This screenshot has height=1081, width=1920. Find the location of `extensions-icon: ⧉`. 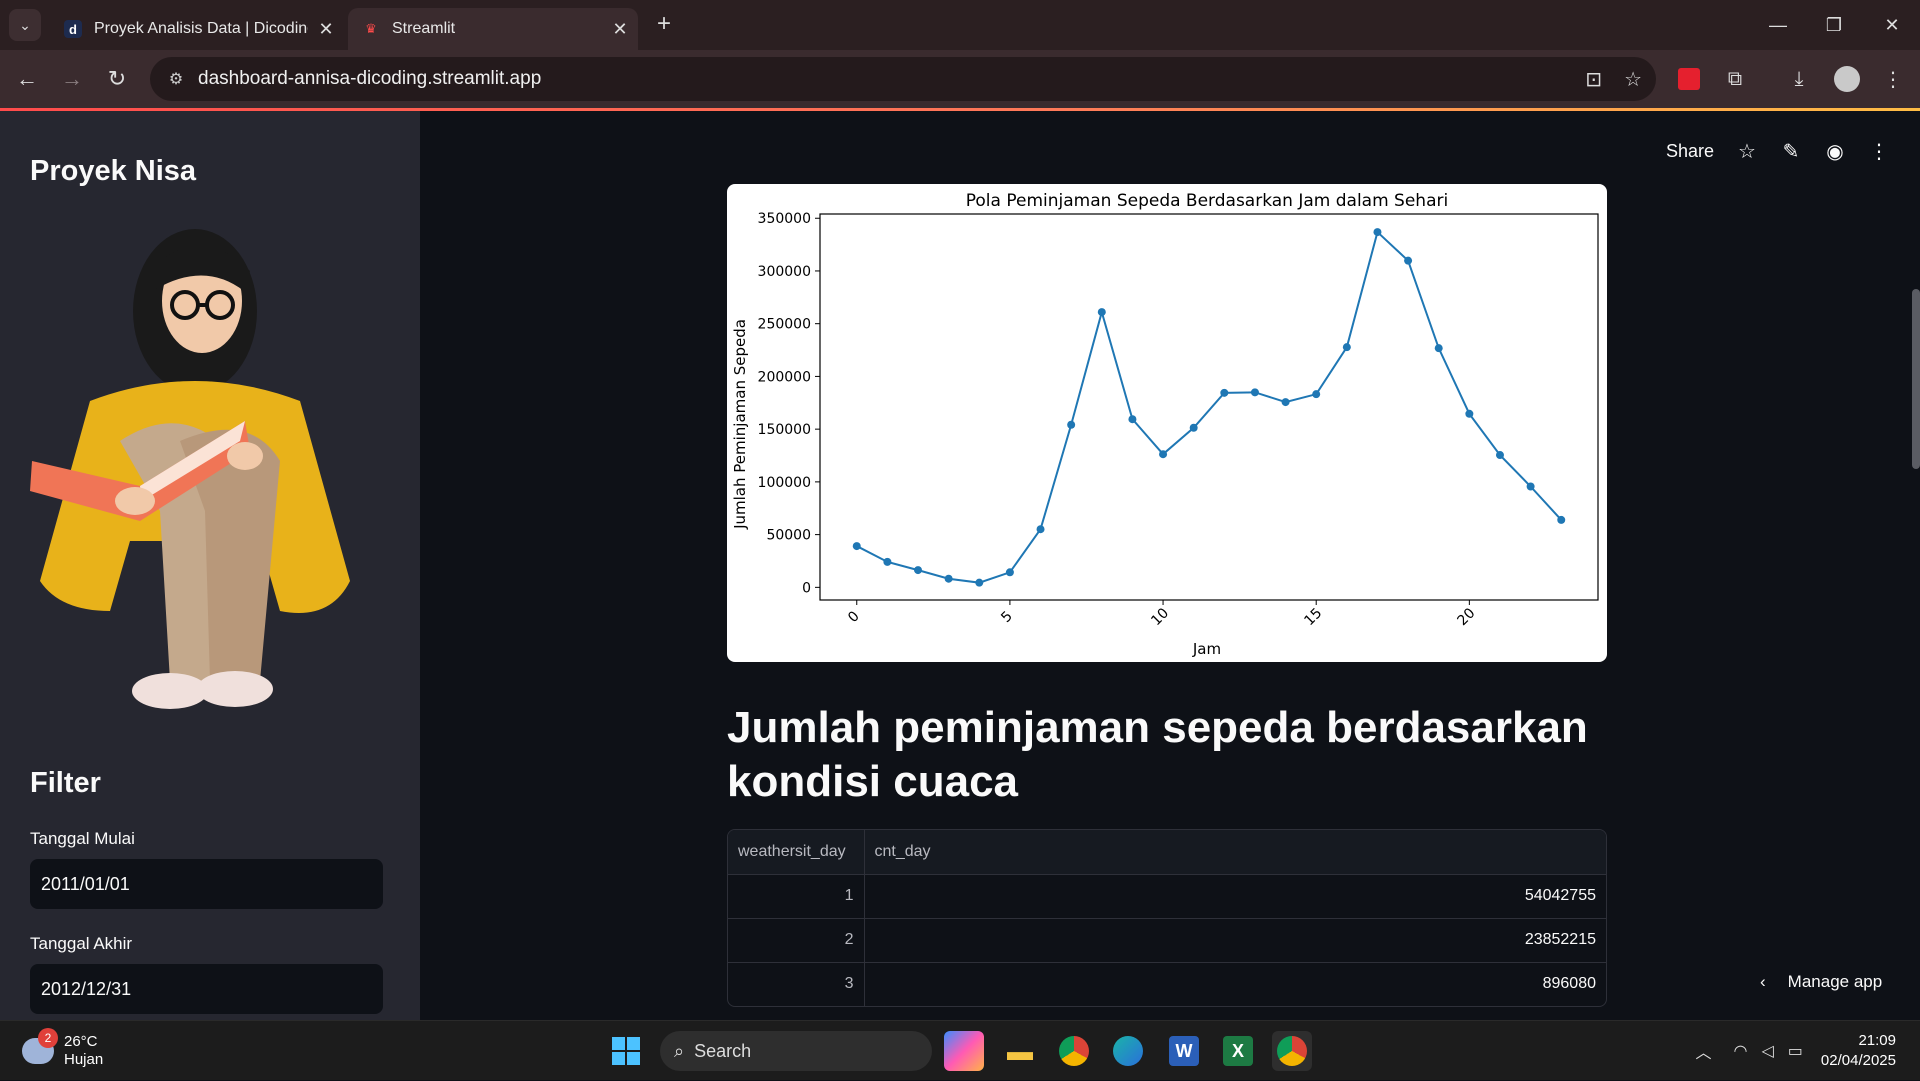

extensions-icon: ⧉ is located at coordinates (1735, 79).